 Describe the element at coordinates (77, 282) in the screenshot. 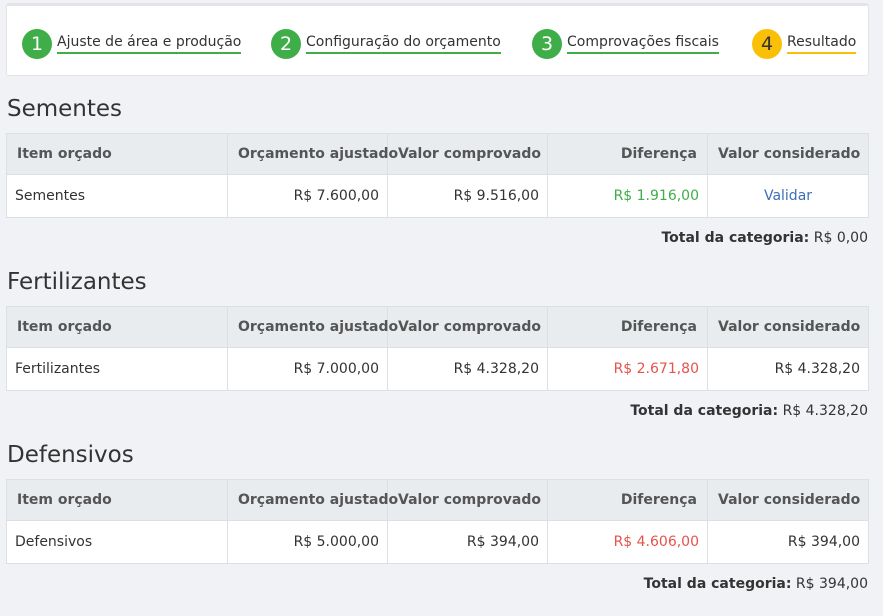

I see `section-title-fertilizantes: Fertilizantes` at that location.